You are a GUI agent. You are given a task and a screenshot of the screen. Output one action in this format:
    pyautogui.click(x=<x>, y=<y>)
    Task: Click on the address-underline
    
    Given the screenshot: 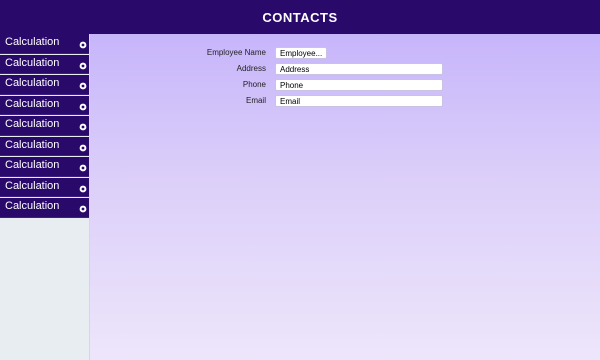 What is the action you would take?
    pyautogui.click(x=373, y=70)
    